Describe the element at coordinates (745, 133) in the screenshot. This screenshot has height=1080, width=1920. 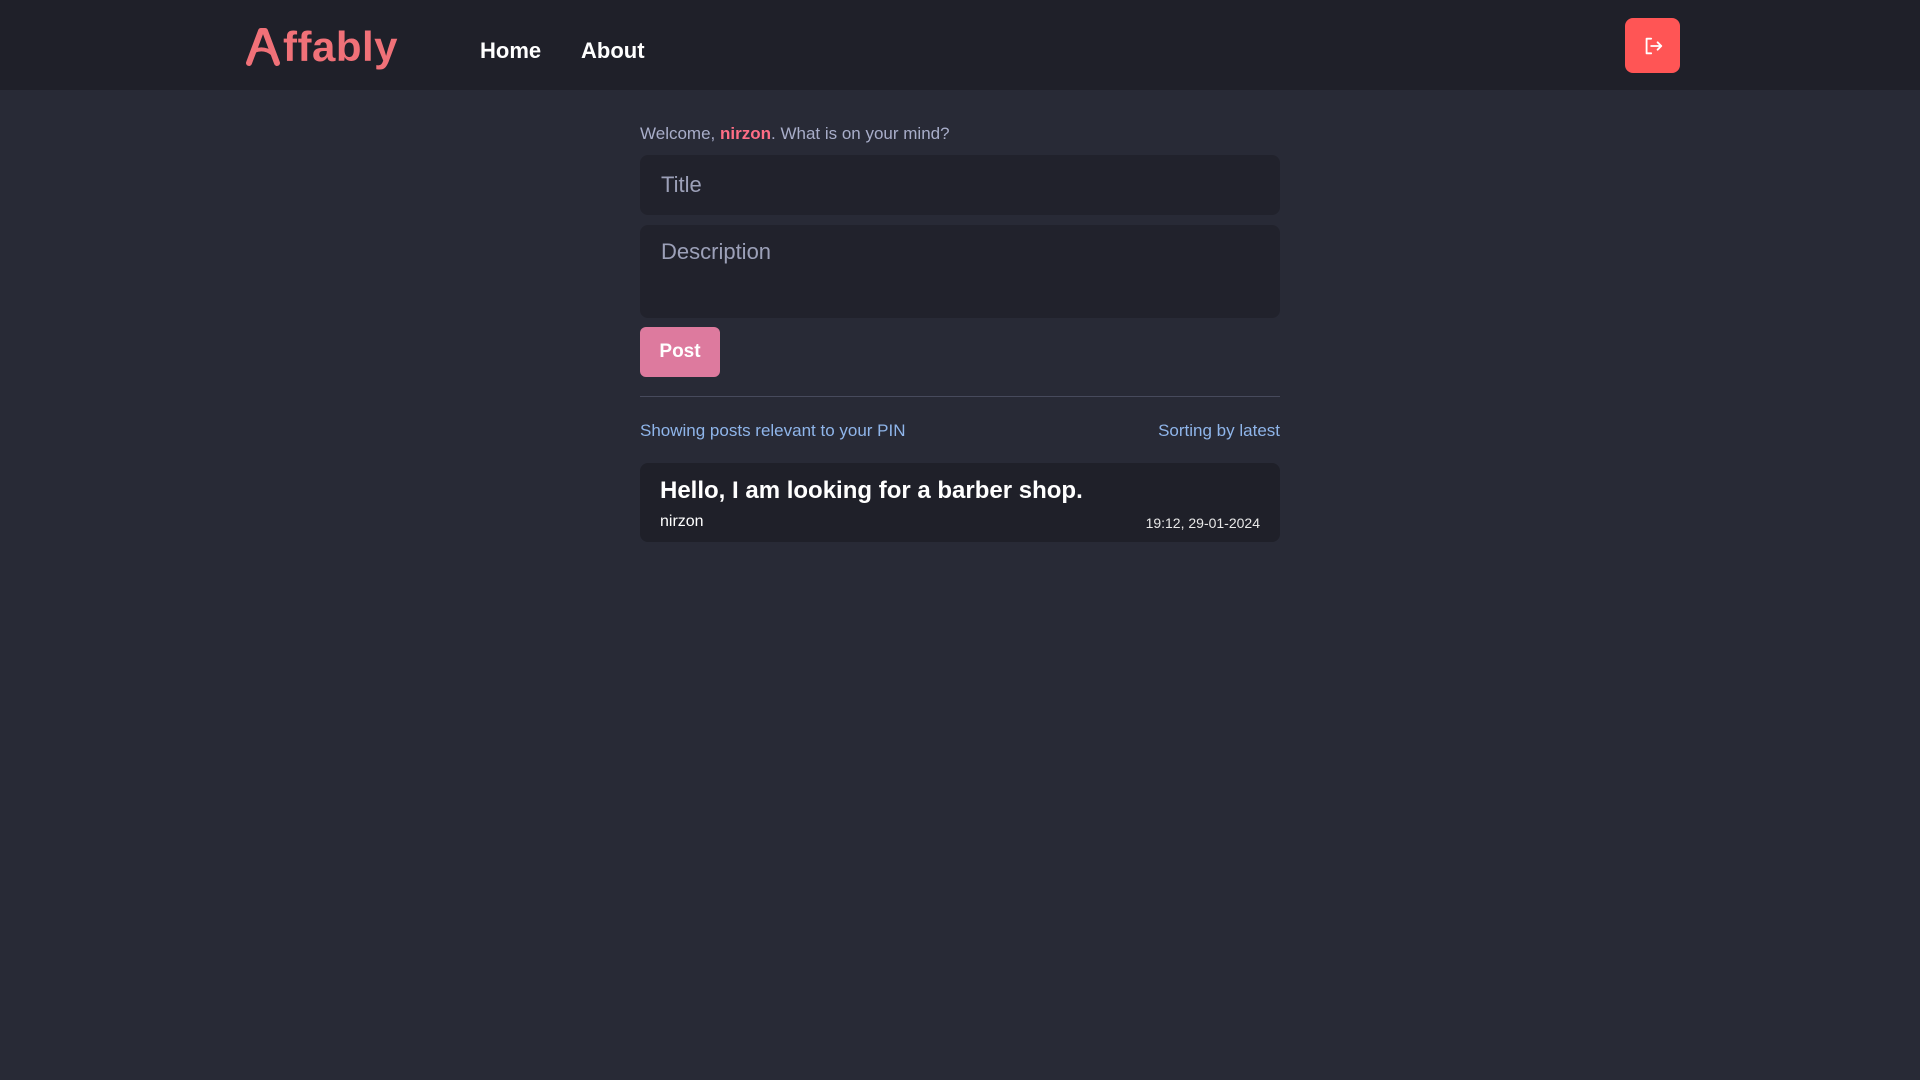
I see `welcome-username: nirzon` at that location.